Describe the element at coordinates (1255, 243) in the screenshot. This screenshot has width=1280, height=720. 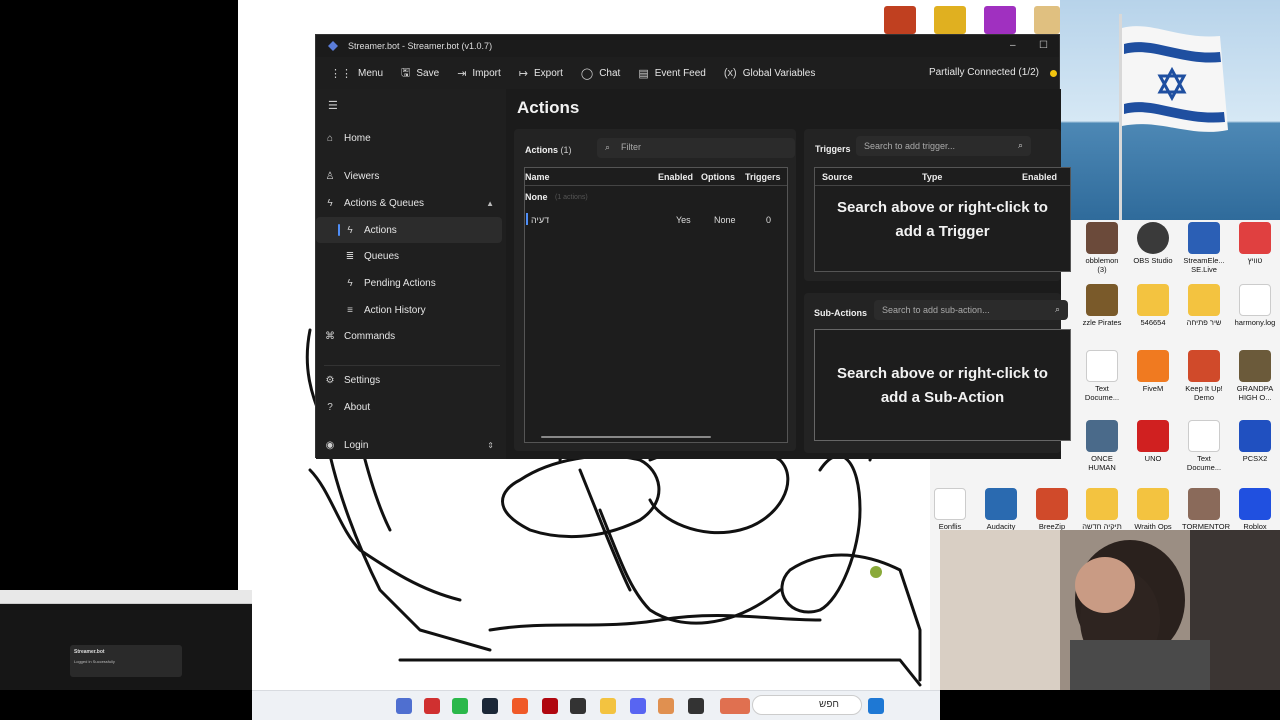
I see `desktop-icon-twitch: טוויץ` at that location.